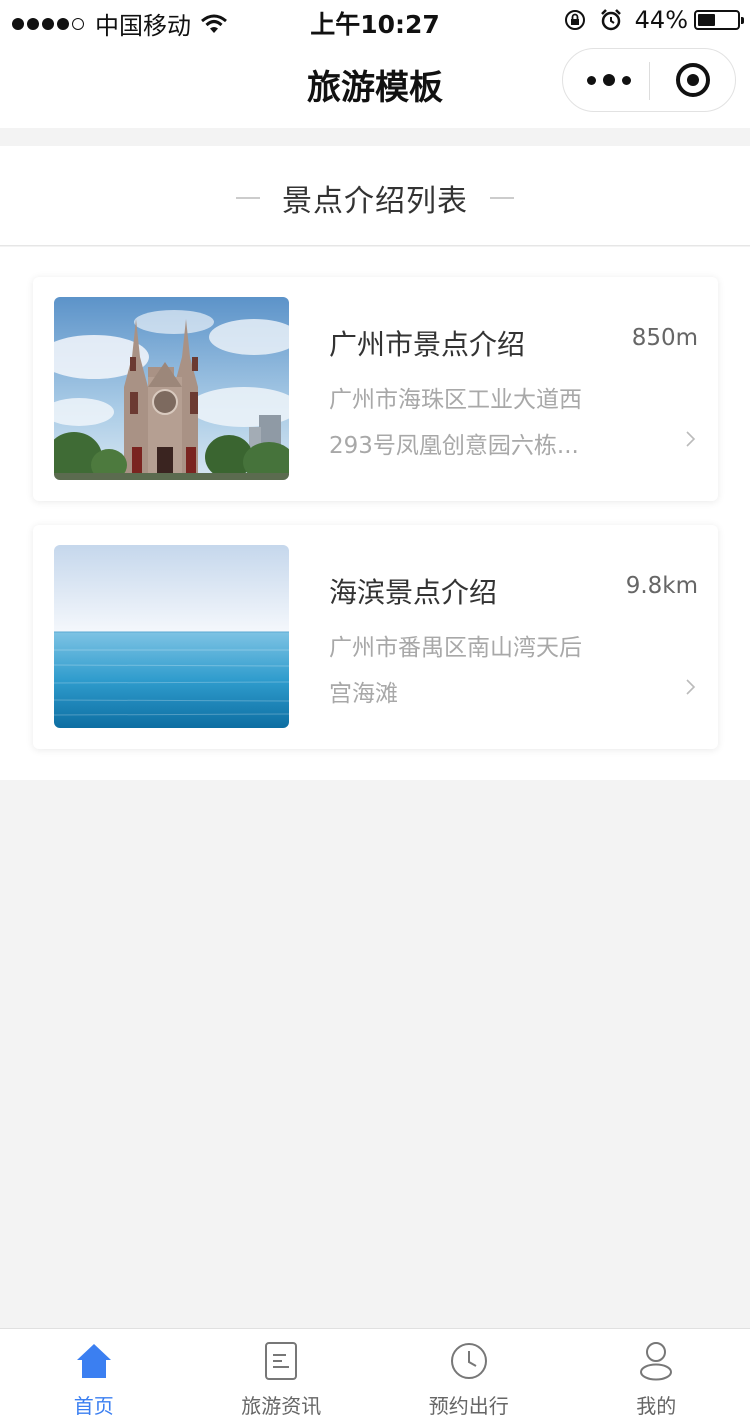 This screenshot has height=1427, width=750. Describe the element at coordinates (375, 84) in the screenshot. I see `navigation-bar: 旅游模板` at that location.